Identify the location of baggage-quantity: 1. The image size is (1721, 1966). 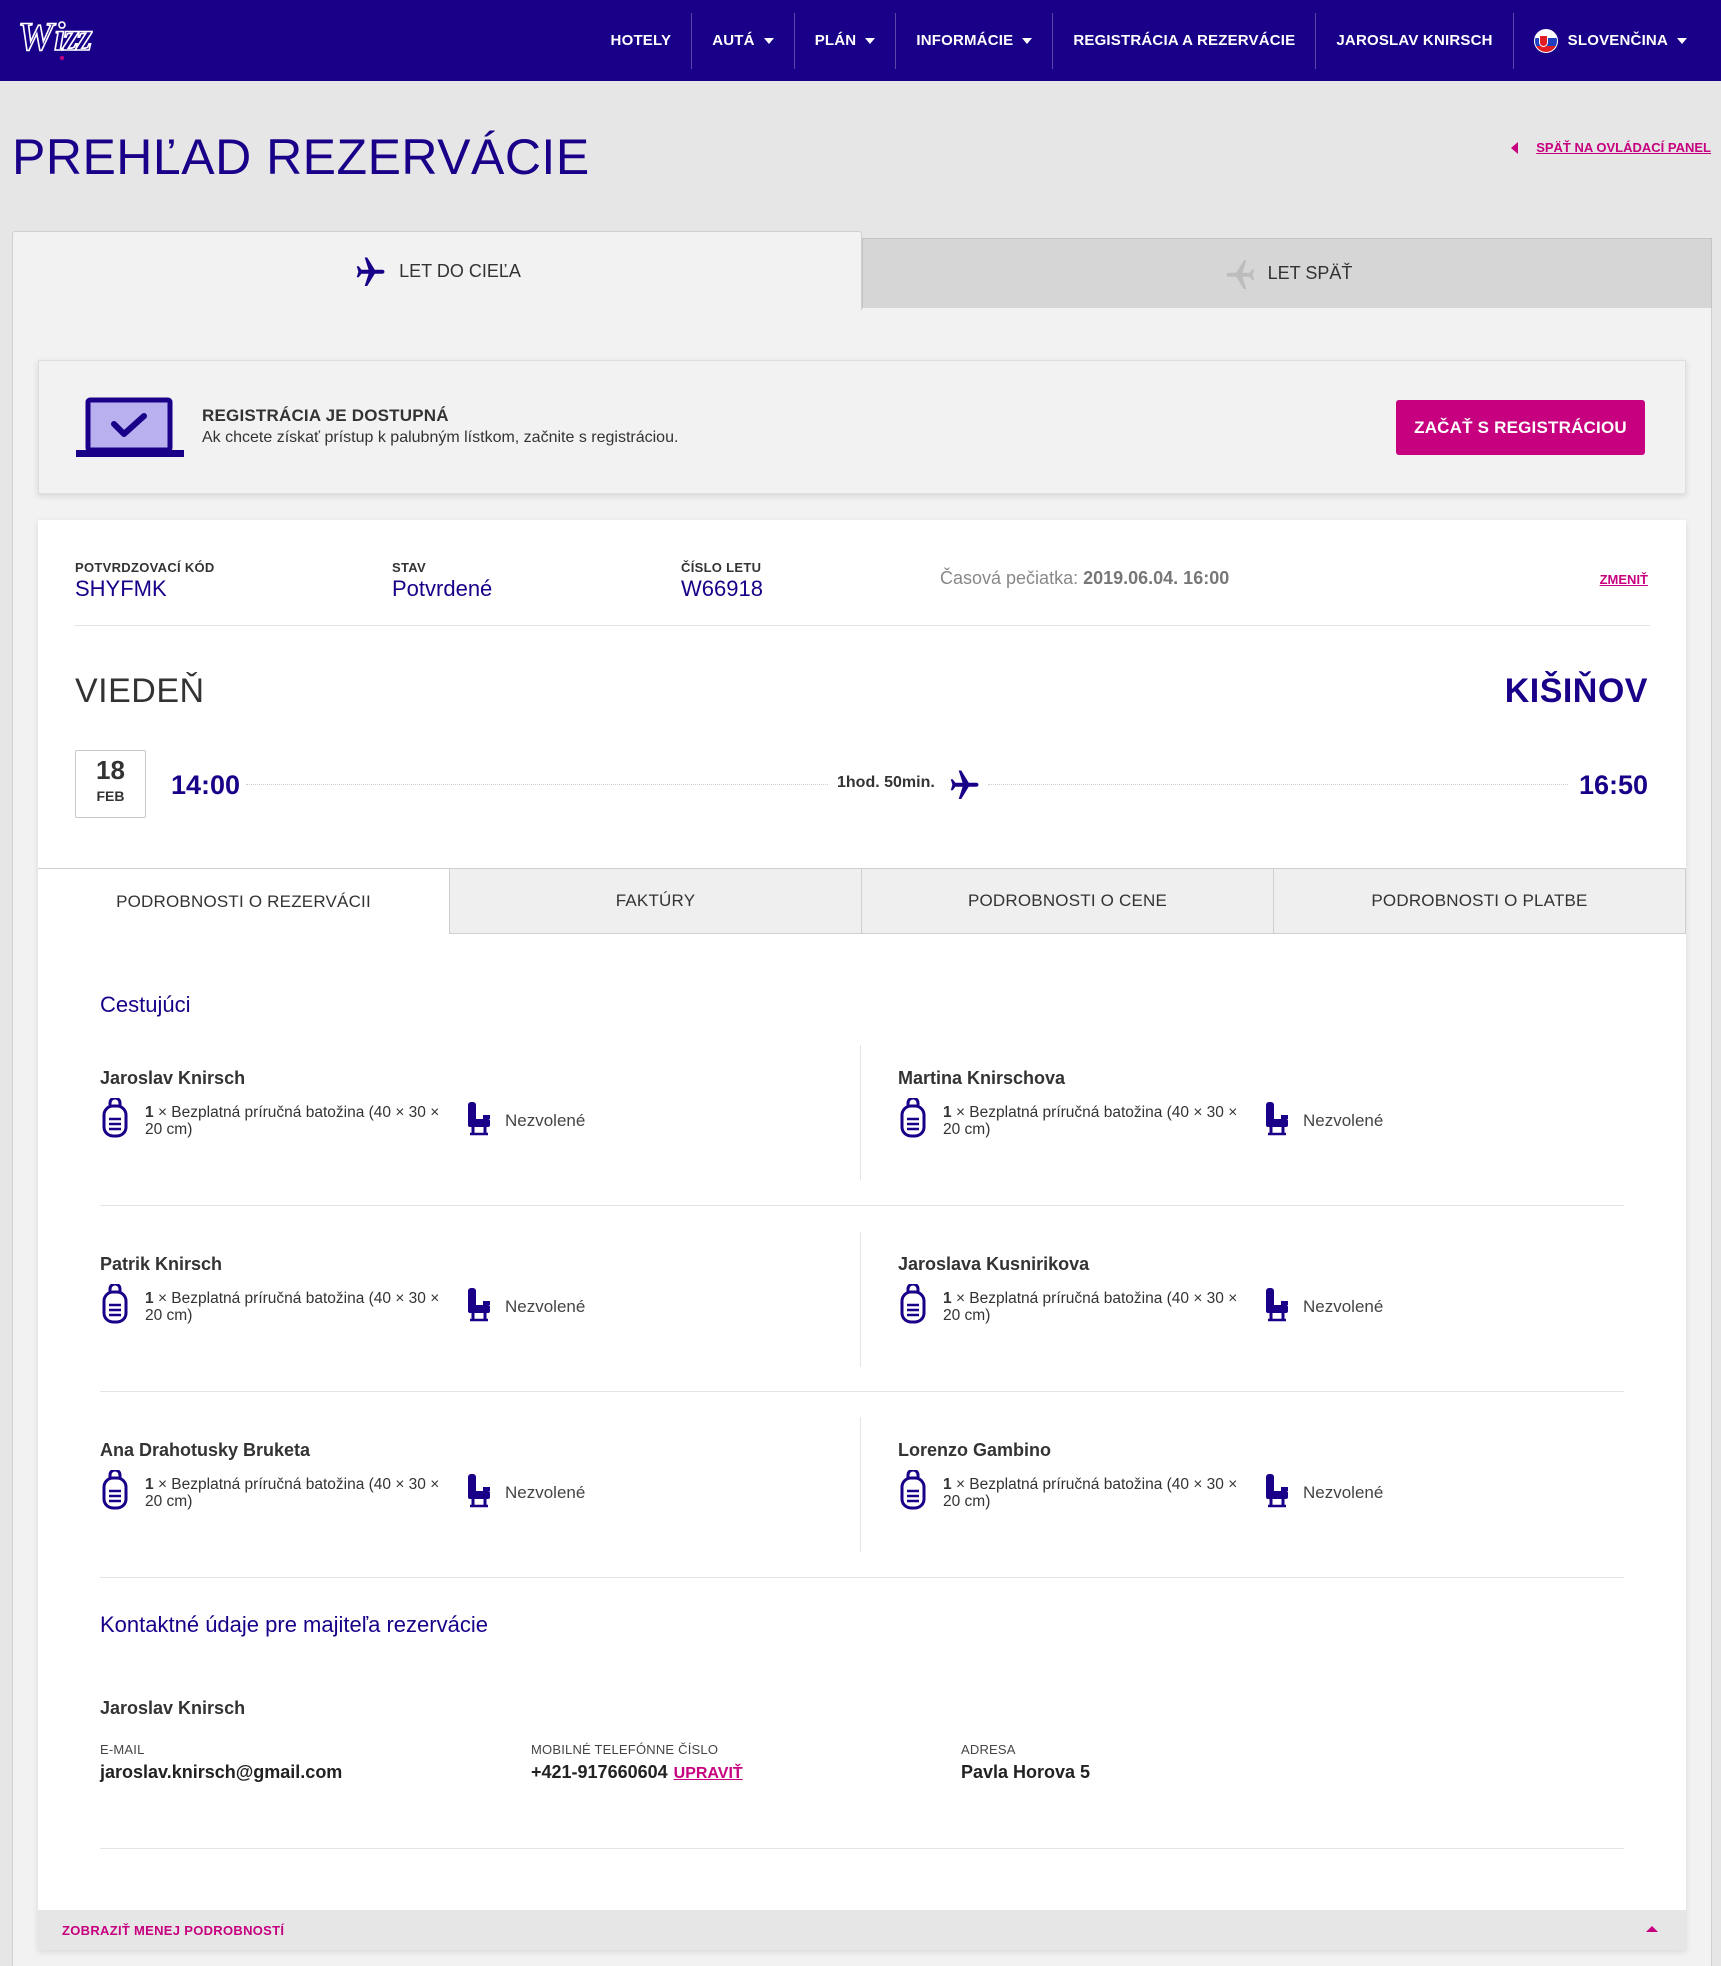
(149, 1112).